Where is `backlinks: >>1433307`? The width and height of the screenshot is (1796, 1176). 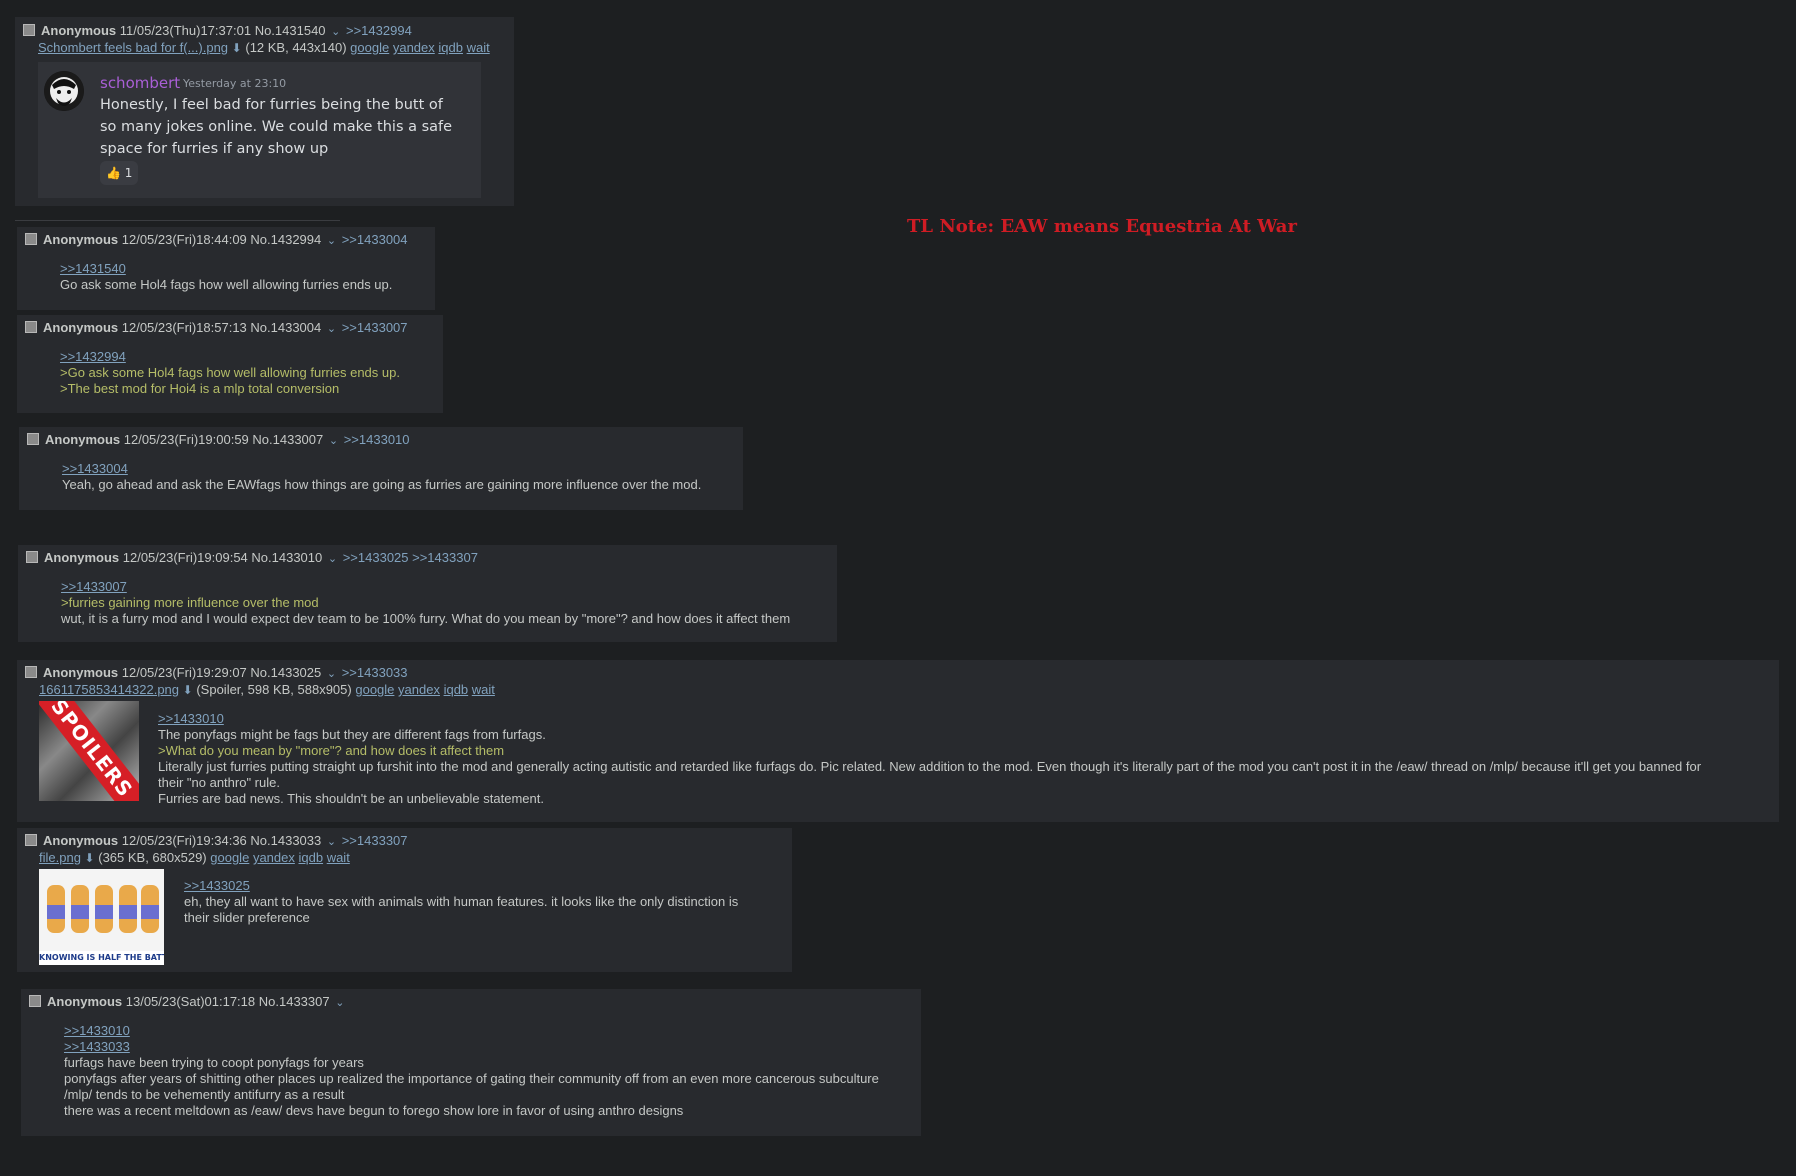 backlinks: >>1433307 is located at coordinates (375, 840).